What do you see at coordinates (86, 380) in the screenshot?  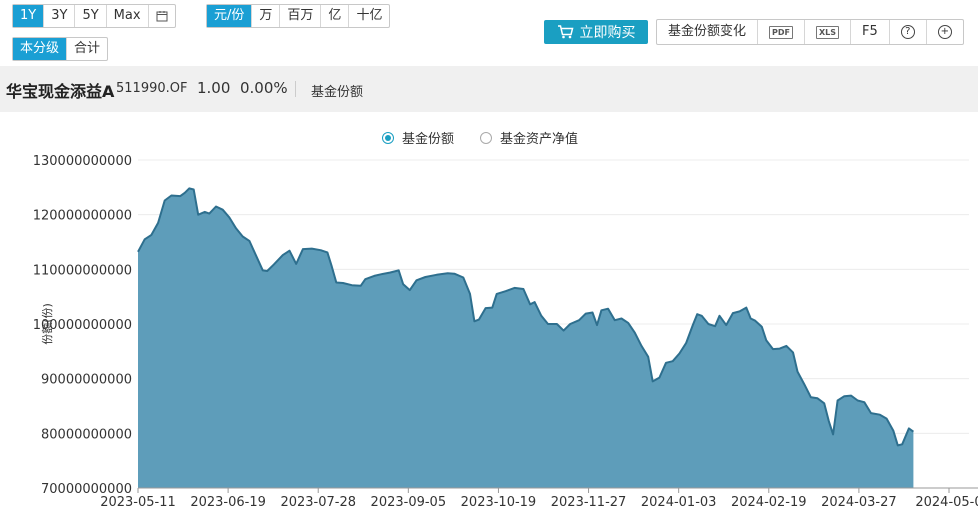 I see `y-tick-label: 90000000000` at bounding box center [86, 380].